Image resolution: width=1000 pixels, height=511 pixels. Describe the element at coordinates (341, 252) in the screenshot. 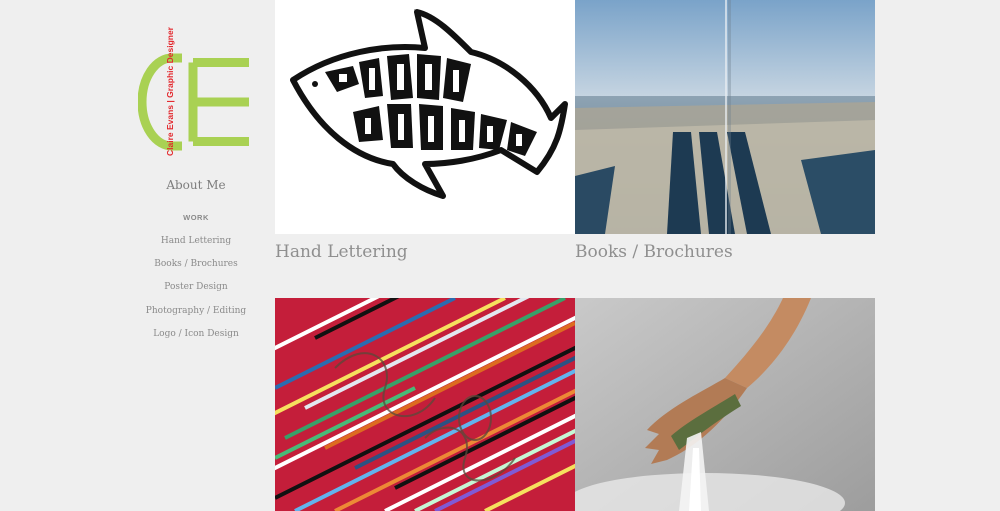

I see `tile-caption: Hand Lettering` at that location.